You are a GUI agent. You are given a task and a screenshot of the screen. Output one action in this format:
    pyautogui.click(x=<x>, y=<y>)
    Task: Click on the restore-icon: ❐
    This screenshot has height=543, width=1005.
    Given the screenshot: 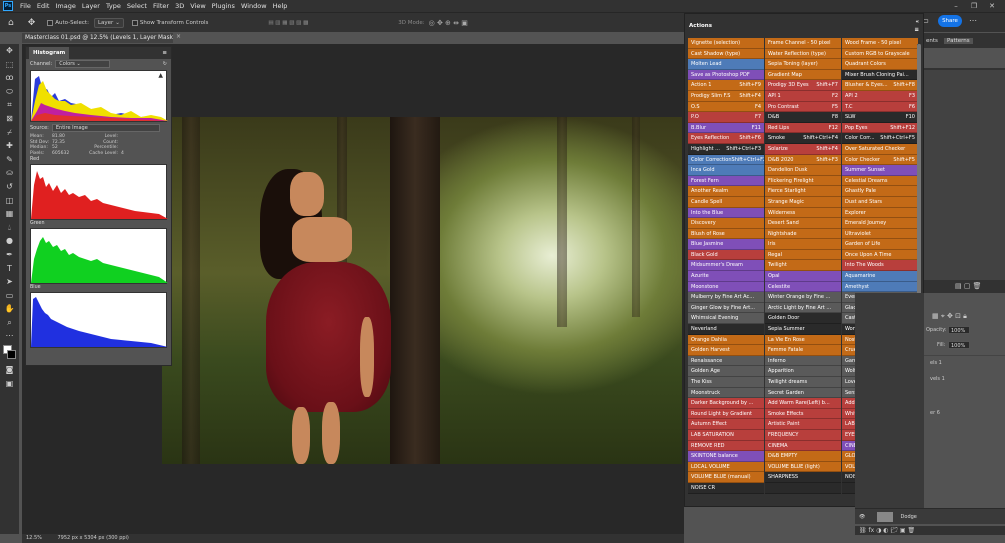 What is the action you would take?
    pyautogui.click(x=974, y=6)
    